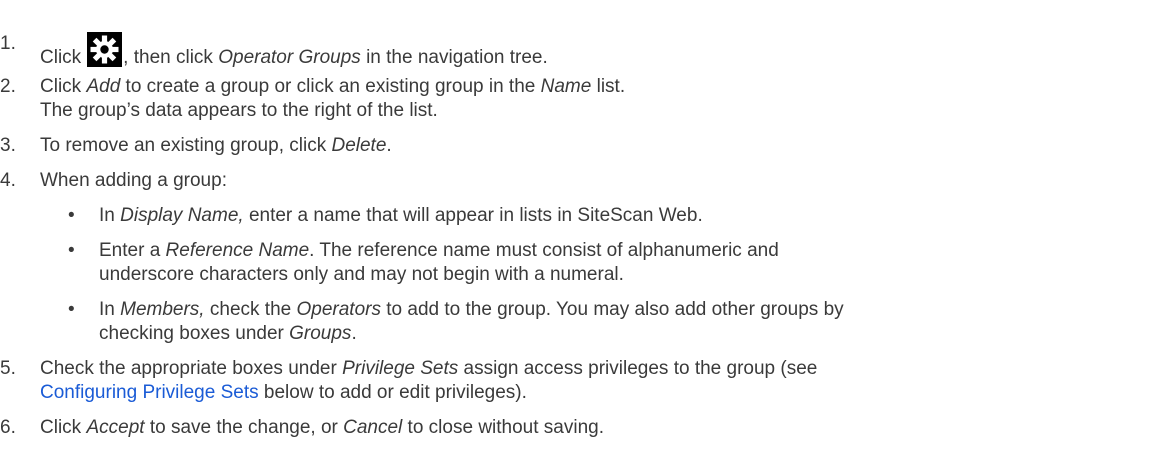 The height and width of the screenshot is (473, 1166). What do you see at coordinates (149, 392) in the screenshot?
I see `configuring-privilege-sets-link: Configuring Privilege Sets` at bounding box center [149, 392].